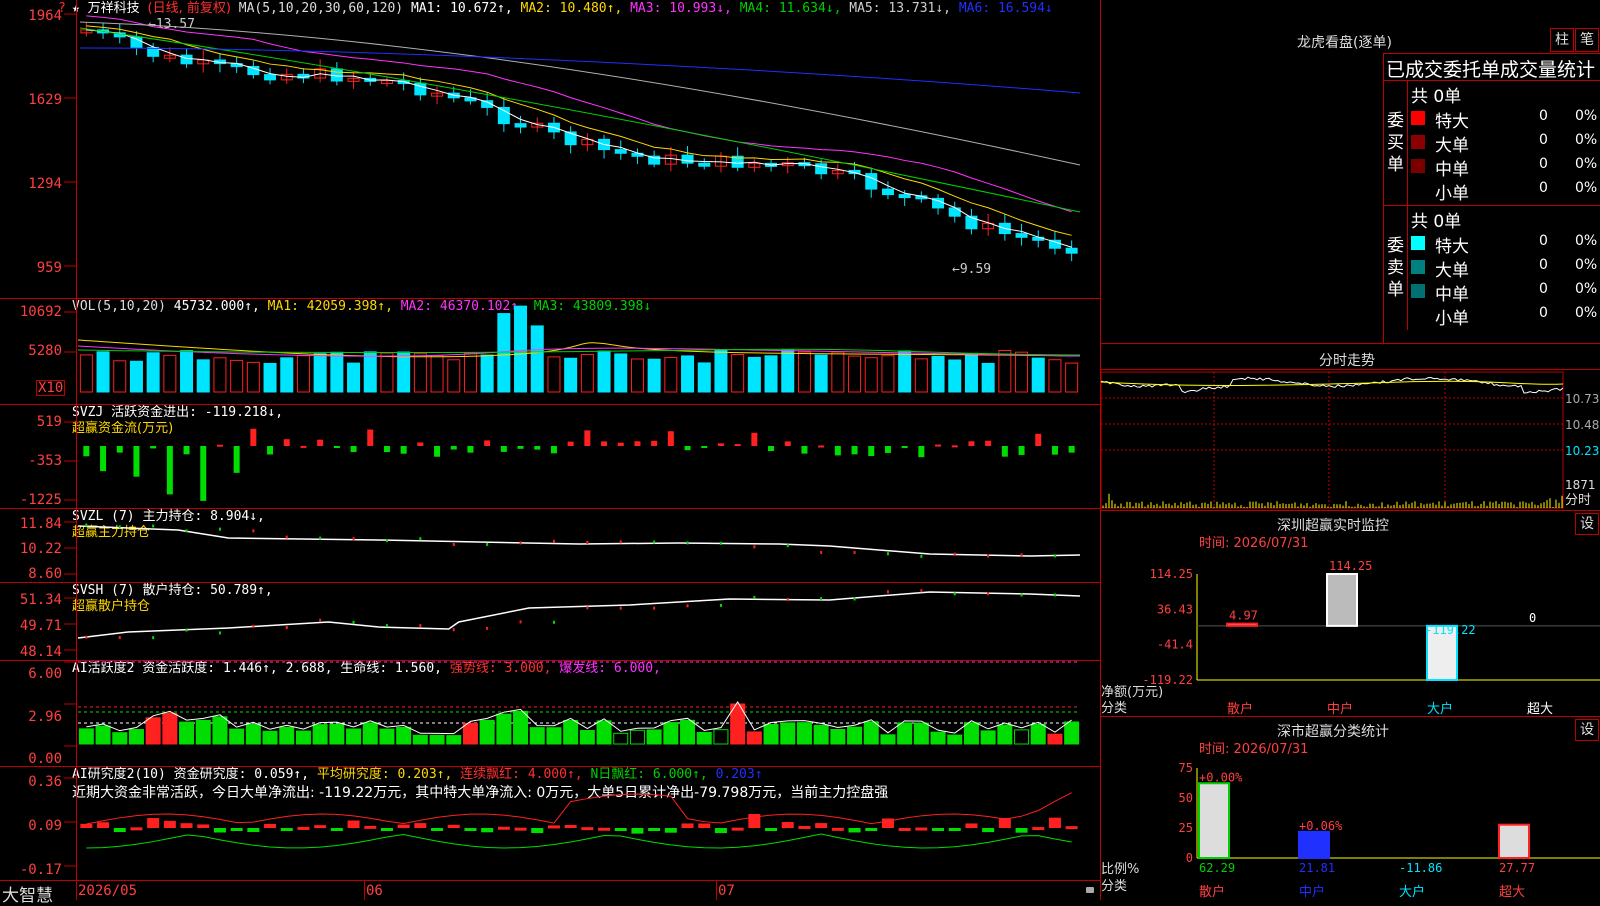 The width and height of the screenshot is (1600, 906). I want to click on class-category: 超大, so click(1512, 892).